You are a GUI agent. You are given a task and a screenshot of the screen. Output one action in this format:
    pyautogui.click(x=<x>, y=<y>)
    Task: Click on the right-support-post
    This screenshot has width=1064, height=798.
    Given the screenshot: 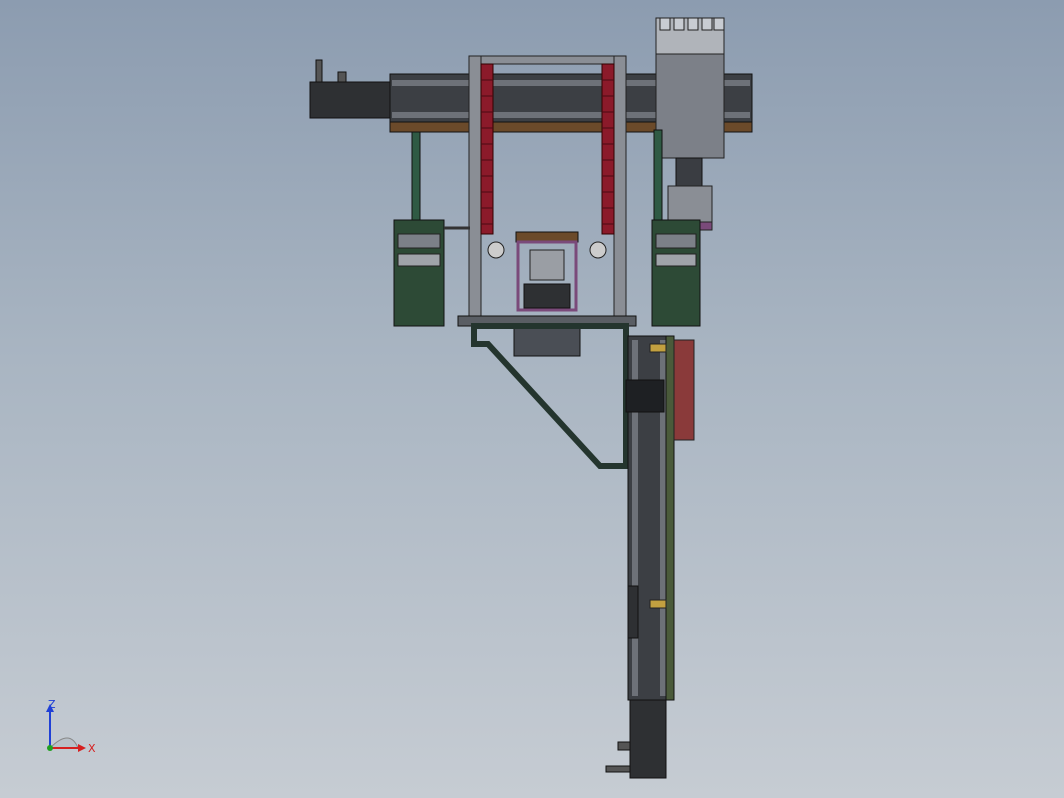 What is the action you would take?
    pyautogui.click(x=658, y=175)
    